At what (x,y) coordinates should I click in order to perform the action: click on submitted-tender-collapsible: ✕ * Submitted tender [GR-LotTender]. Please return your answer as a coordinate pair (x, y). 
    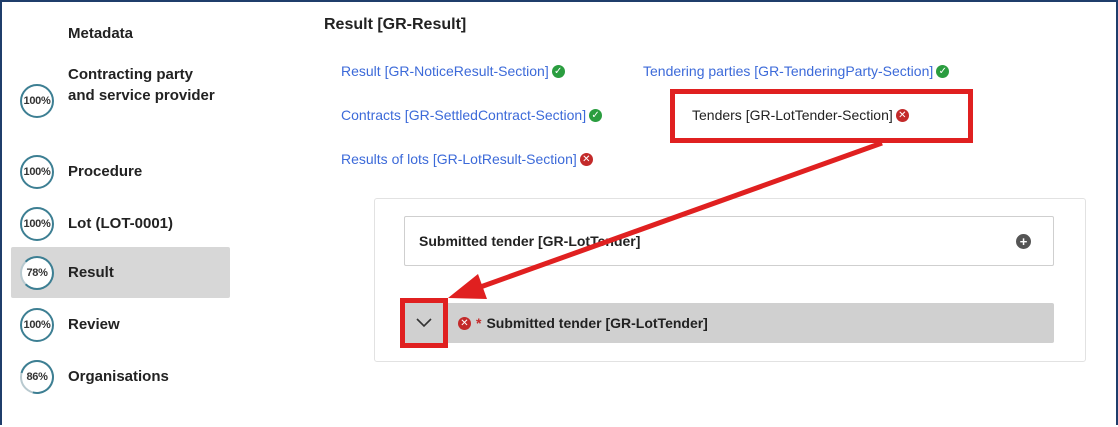
    Looking at the image, I should click on (729, 323).